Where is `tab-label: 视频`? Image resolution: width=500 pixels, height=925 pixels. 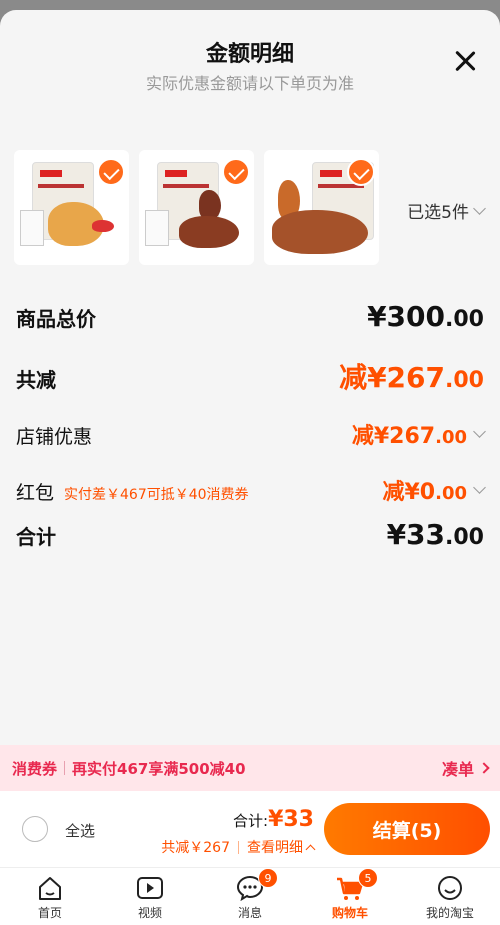
tab-label: 视频 is located at coordinates (149, 913).